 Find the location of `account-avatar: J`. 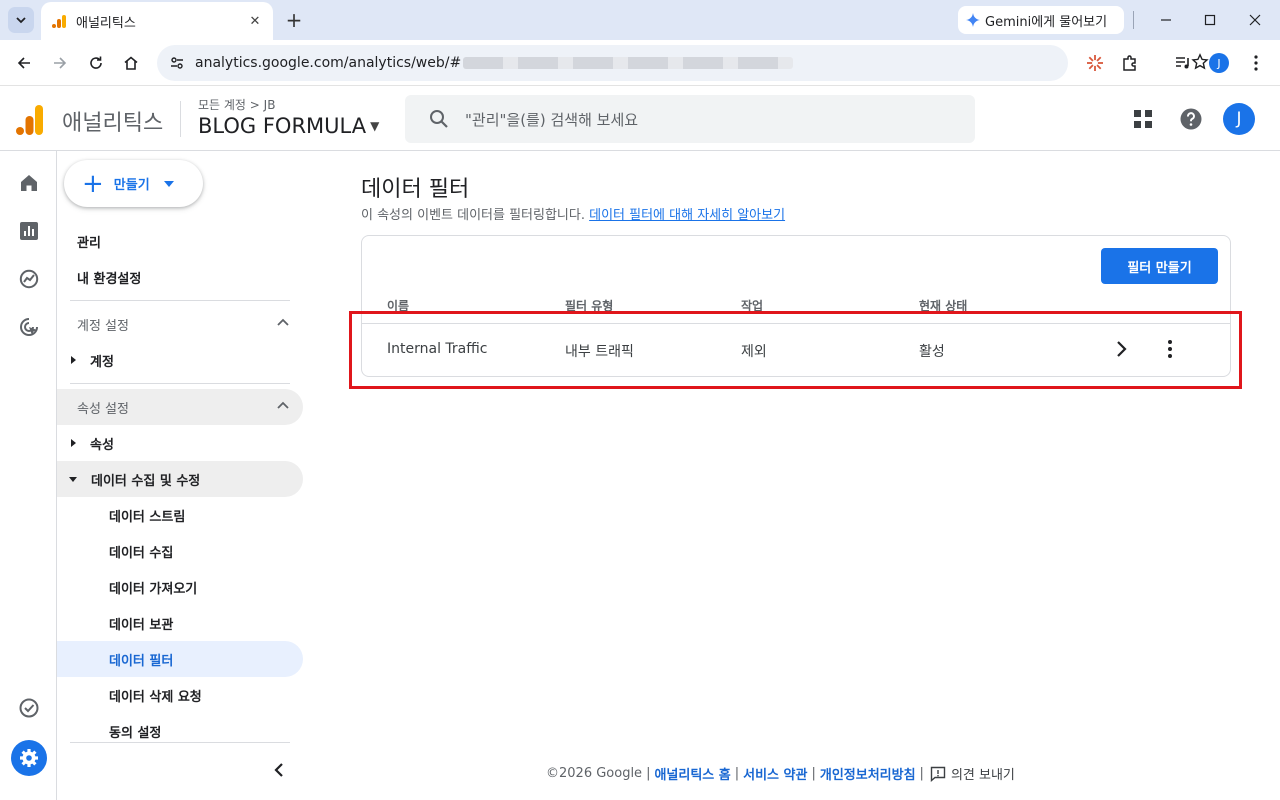

account-avatar: J is located at coordinates (1239, 119).